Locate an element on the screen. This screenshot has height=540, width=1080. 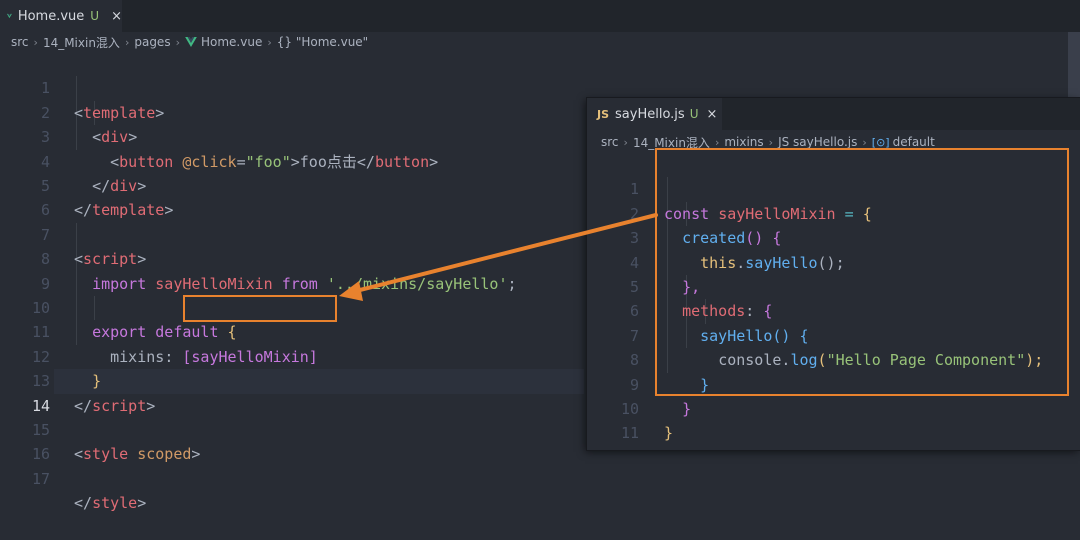
mixins-highlight-box is located at coordinates (260, 308).